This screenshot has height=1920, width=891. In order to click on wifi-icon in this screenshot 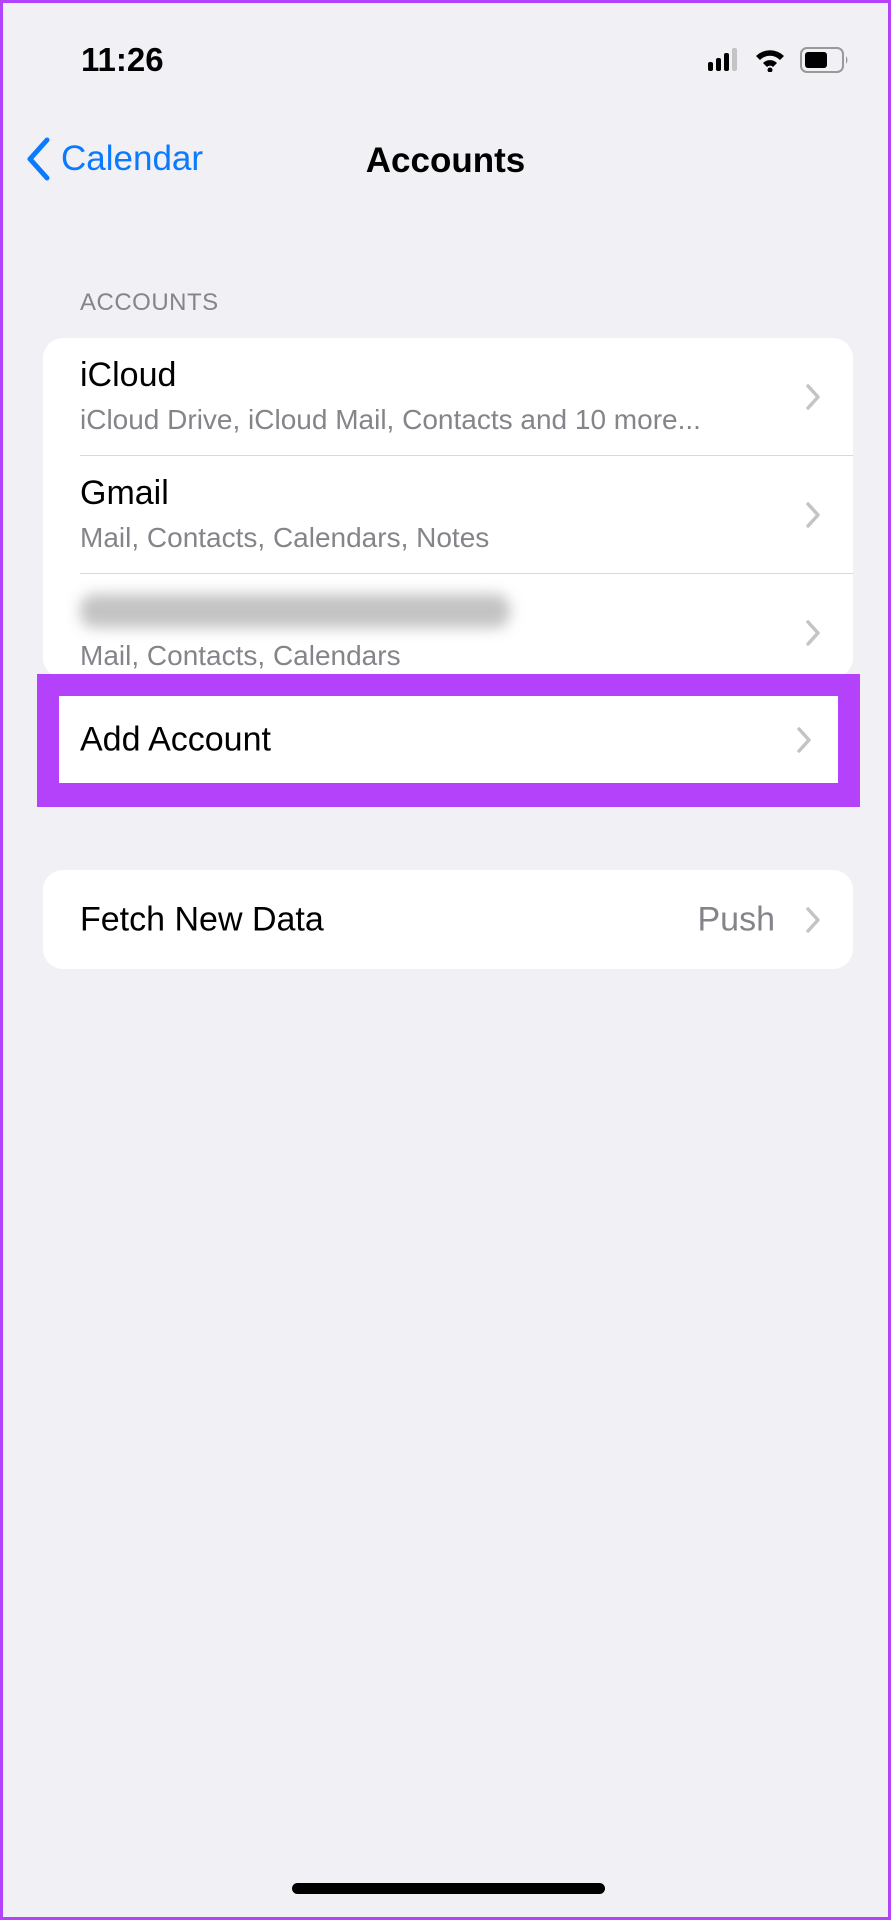, I will do `click(770, 61)`.